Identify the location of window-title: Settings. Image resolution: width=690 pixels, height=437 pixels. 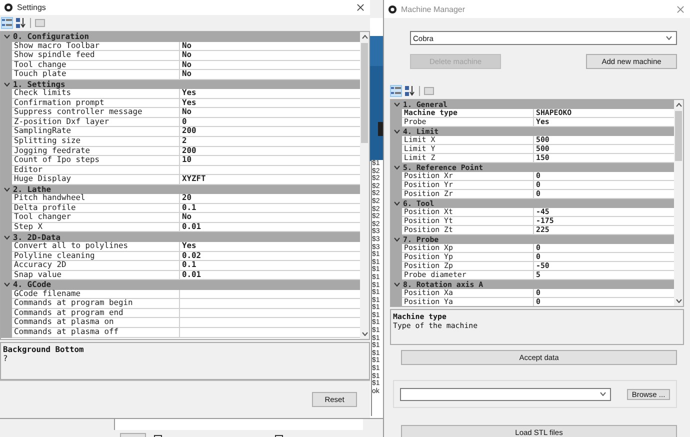
(32, 7).